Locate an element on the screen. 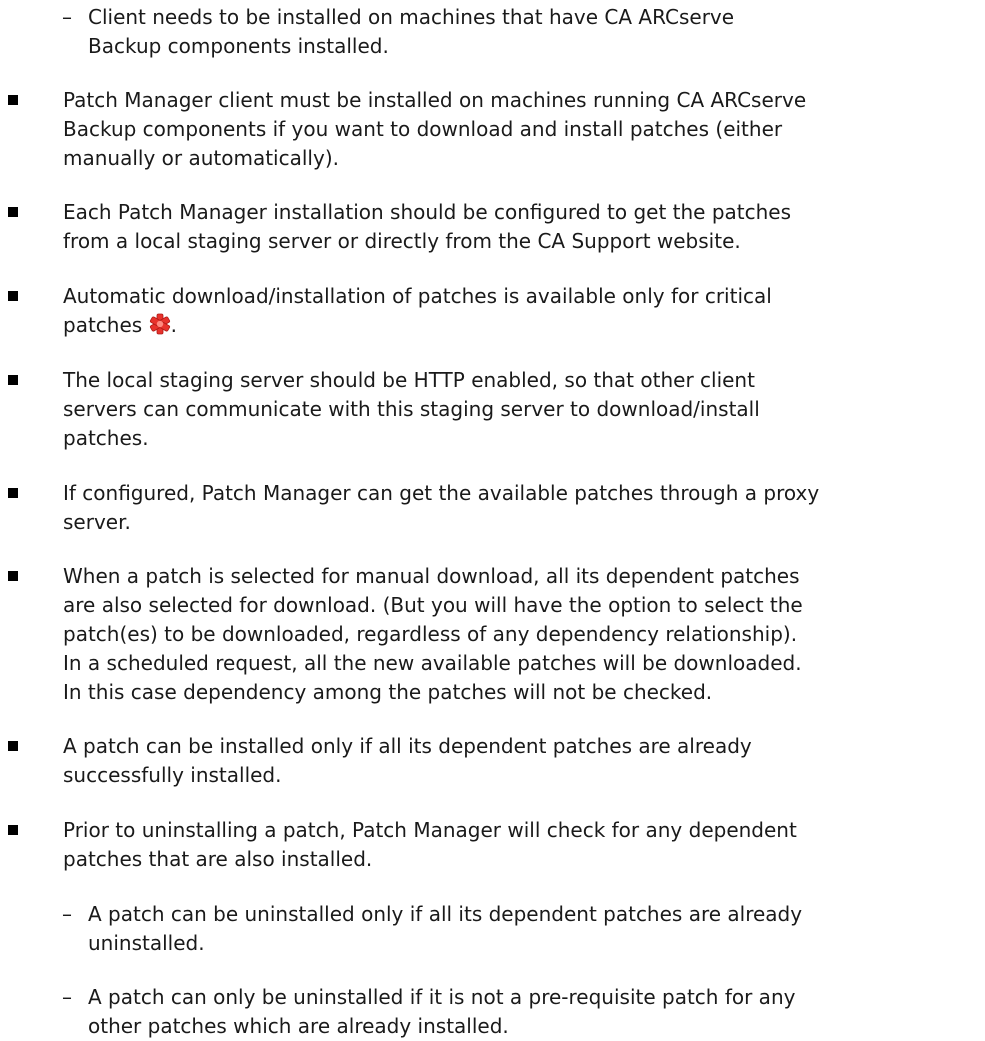 Image resolution: width=985 pixels, height=1041 pixels. text-segment: . is located at coordinates (173, 325).